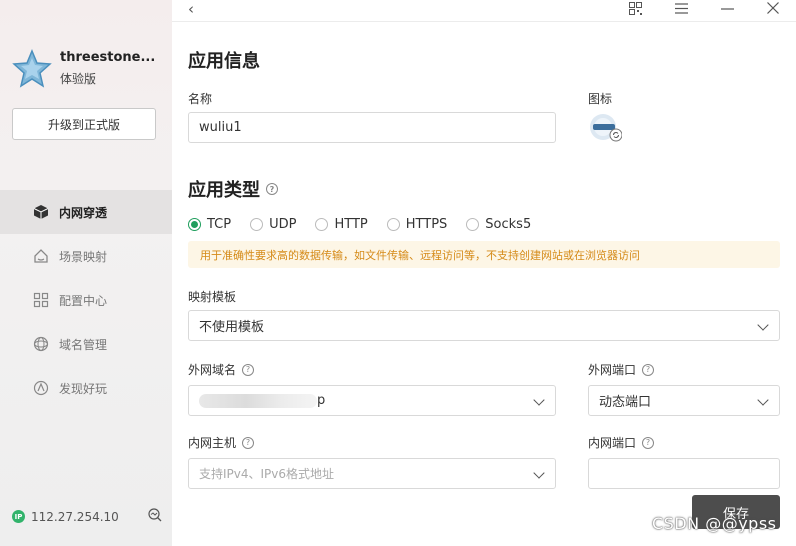 The width and height of the screenshot is (796, 546). I want to click on star-avatar-icon, so click(32, 68).